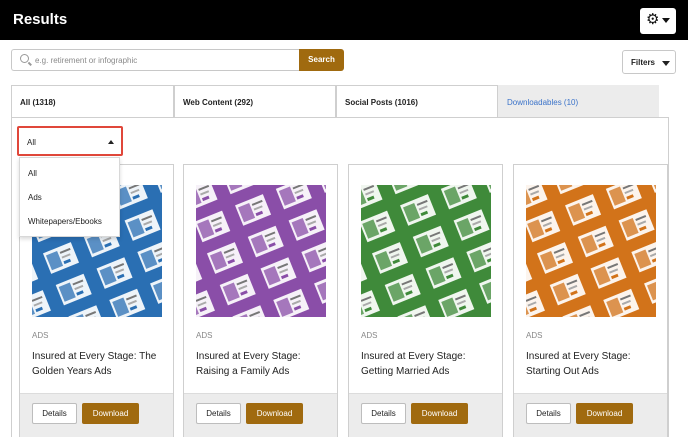  I want to click on filters-button: Filters, so click(649, 62).